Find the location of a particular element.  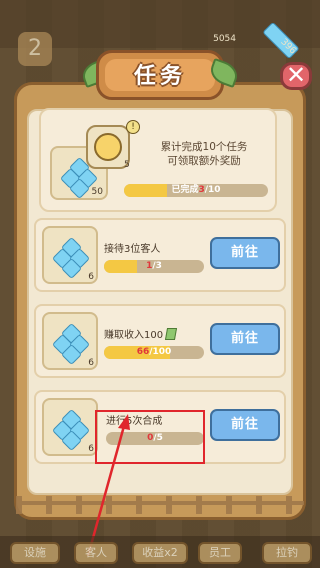

nav-staff: 员工 is located at coordinates (220, 553).